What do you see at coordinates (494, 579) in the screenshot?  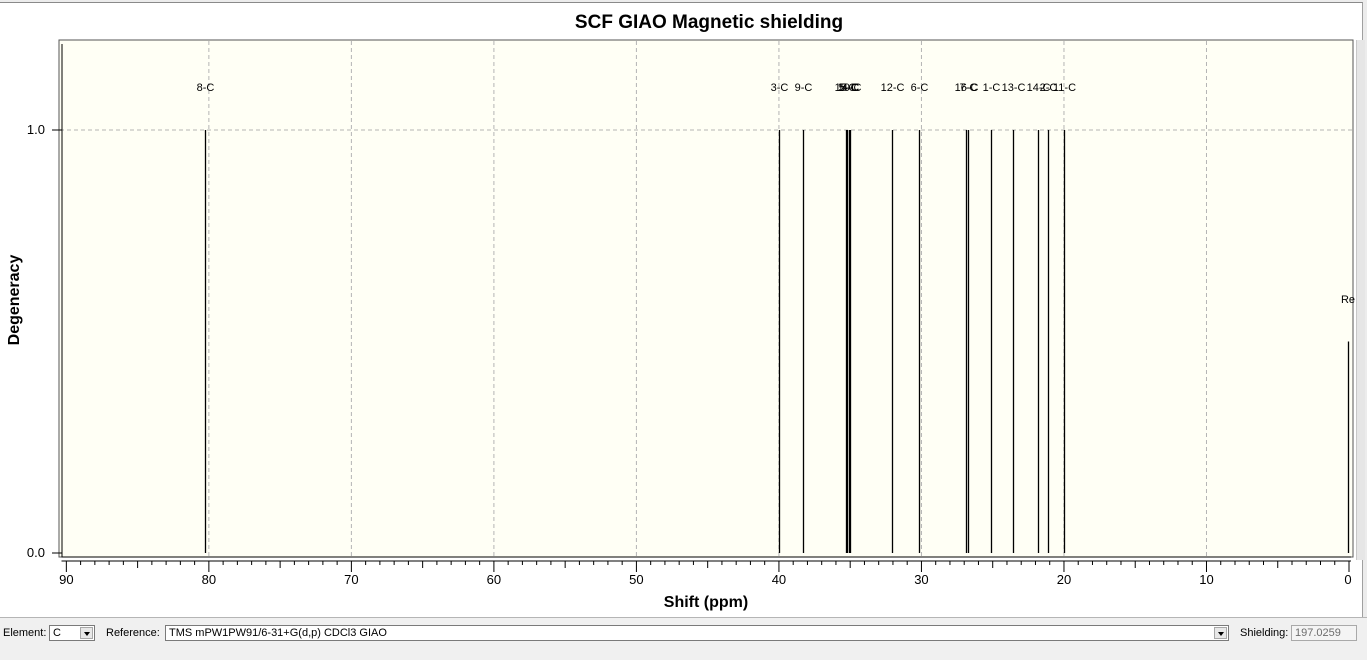 I see `x-tick-label: 60` at bounding box center [494, 579].